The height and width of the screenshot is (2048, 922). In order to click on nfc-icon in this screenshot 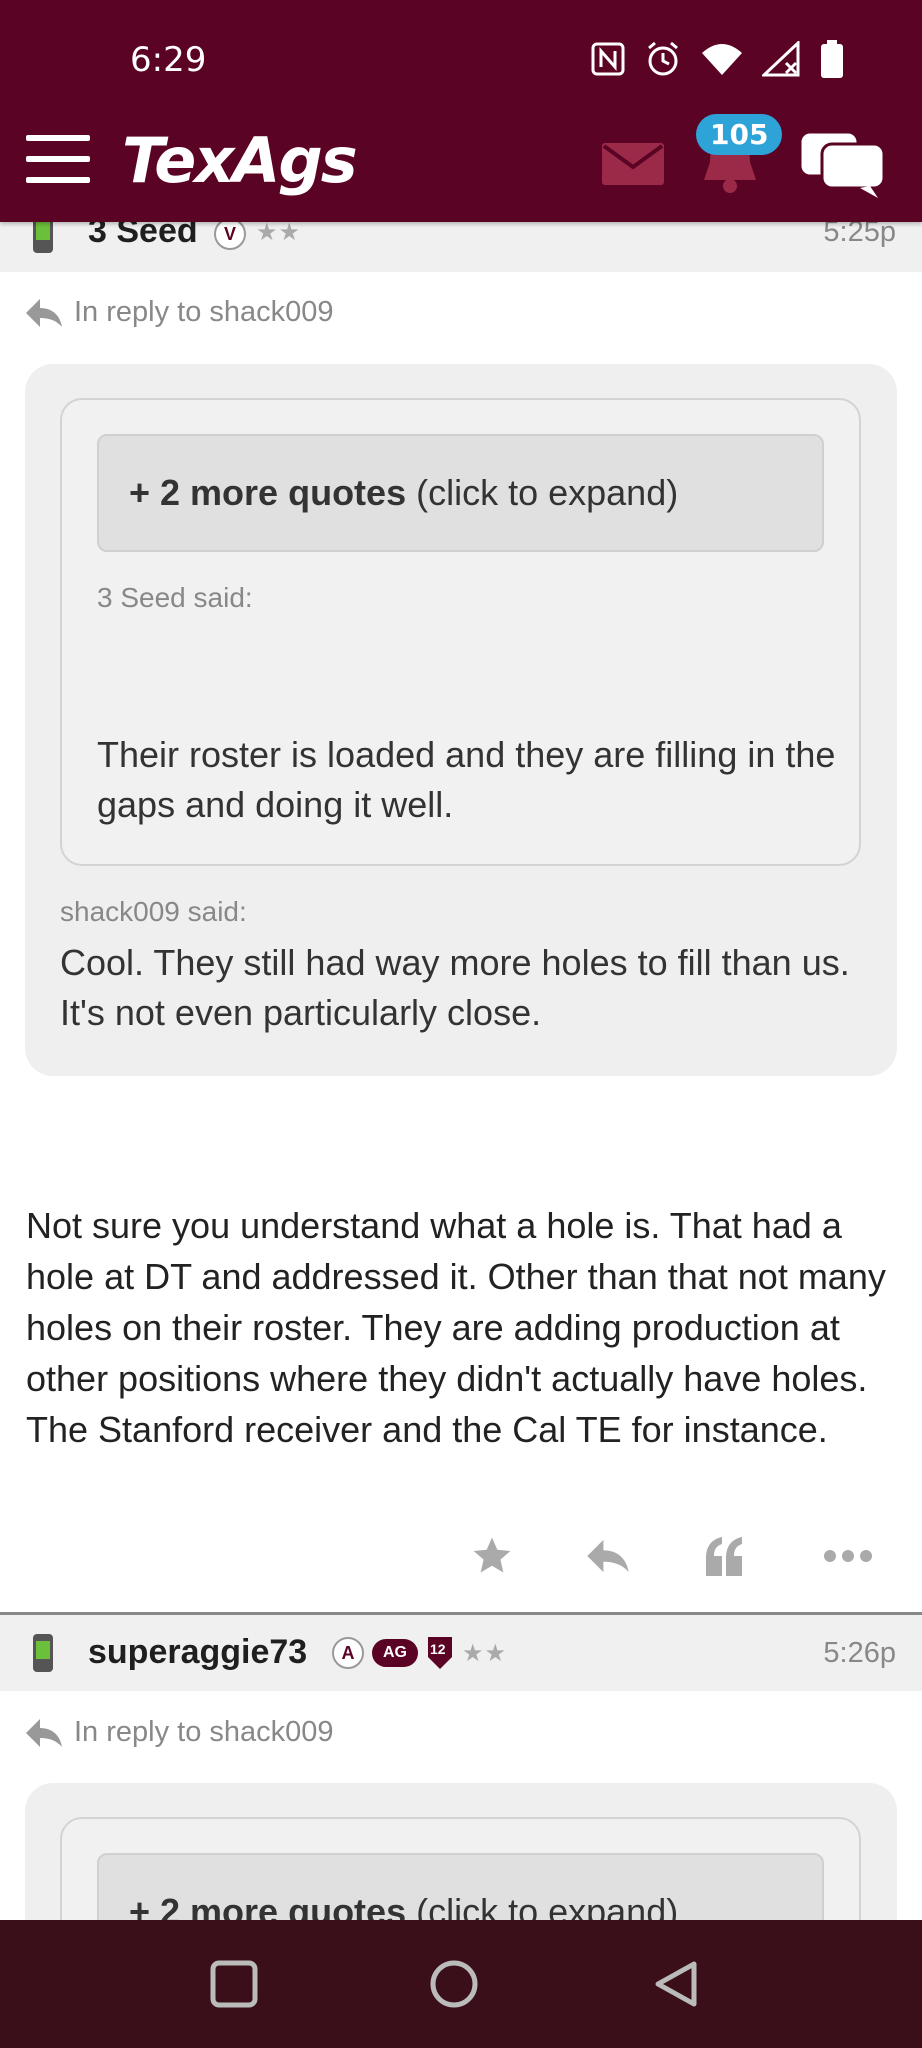, I will do `click(608, 61)`.